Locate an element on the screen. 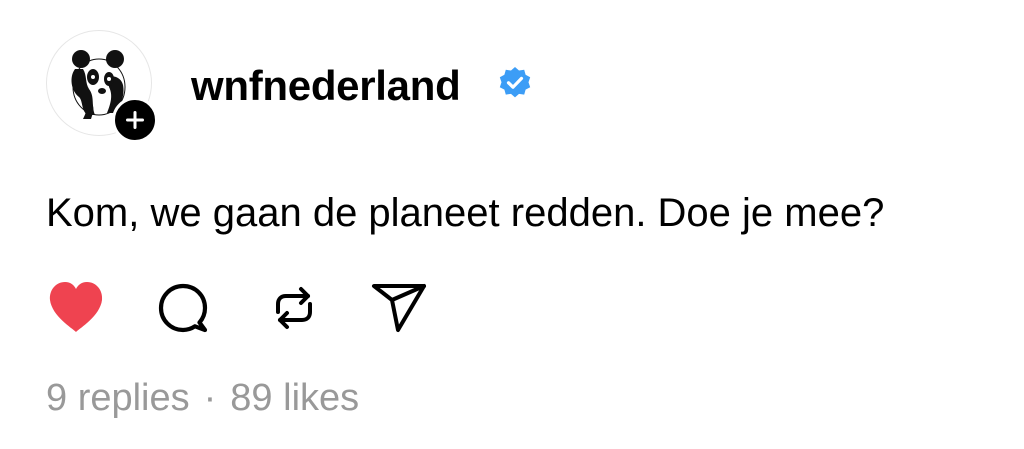  repost-icon is located at coordinates (294, 308).